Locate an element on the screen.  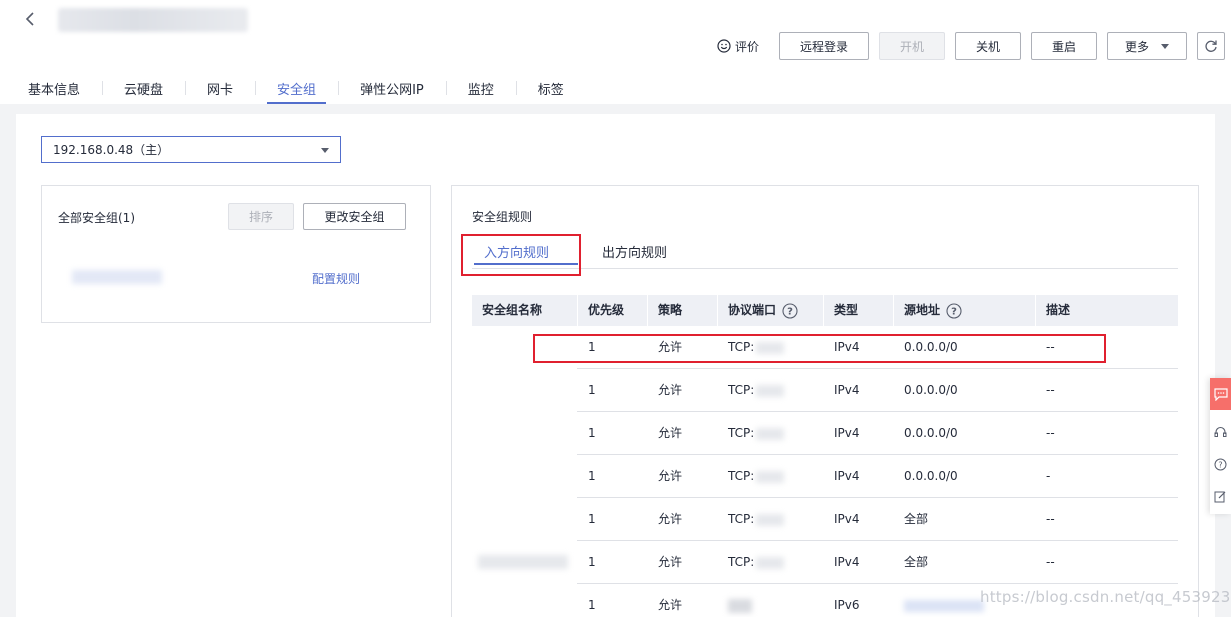
cell-type: IPv6 is located at coordinates (847, 605).